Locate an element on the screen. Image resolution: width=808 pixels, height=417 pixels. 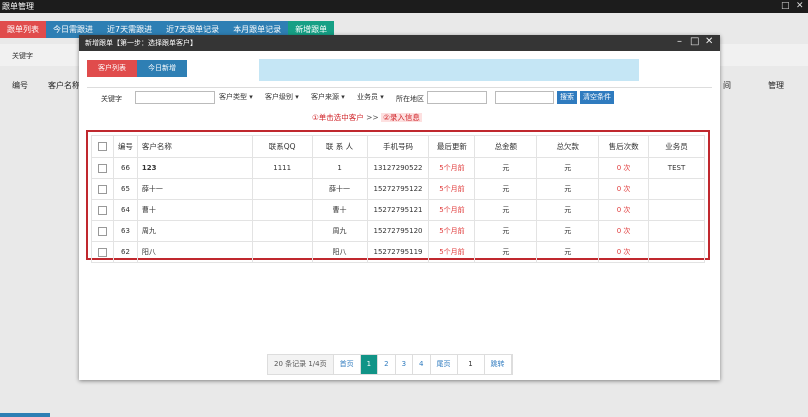
table-row: 62 阳八 阳八 15272795119 5个月前 元 元 0 次 is located at coordinates (398, 252).